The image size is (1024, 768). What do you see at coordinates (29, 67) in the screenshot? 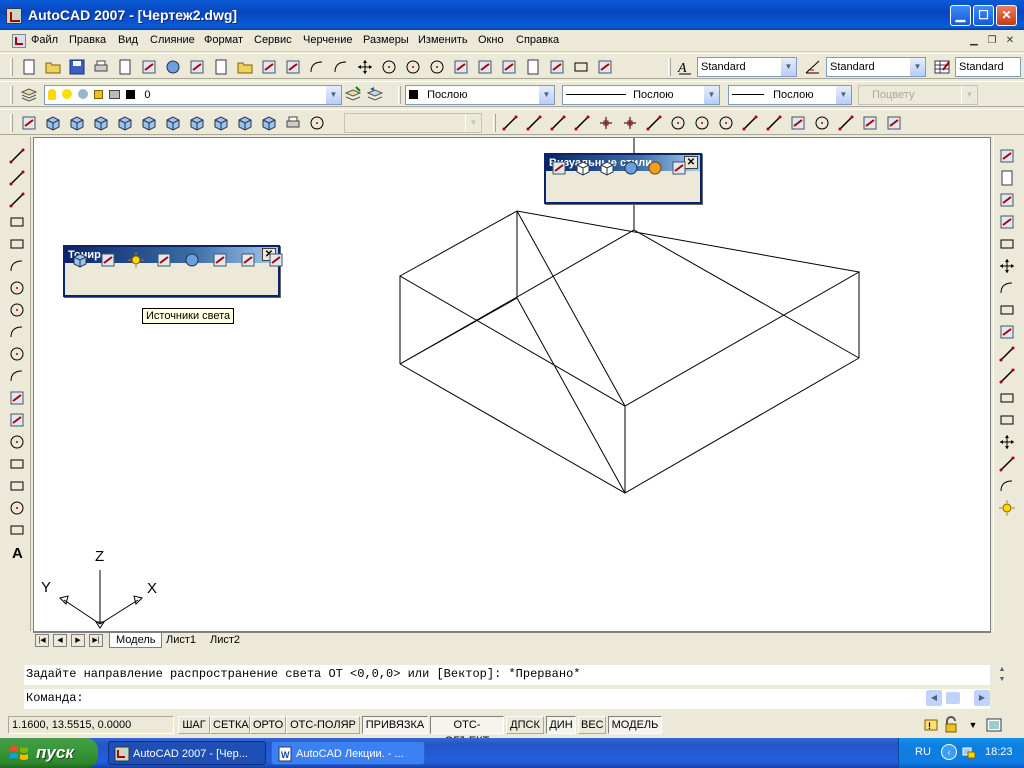
I see `new-icon` at bounding box center [29, 67].